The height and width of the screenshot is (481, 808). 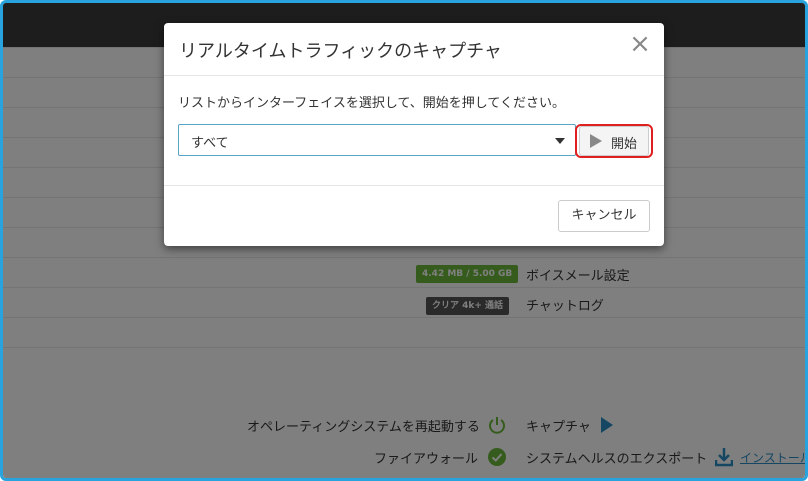 I want to click on close-icon: ×, so click(x=640, y=44).